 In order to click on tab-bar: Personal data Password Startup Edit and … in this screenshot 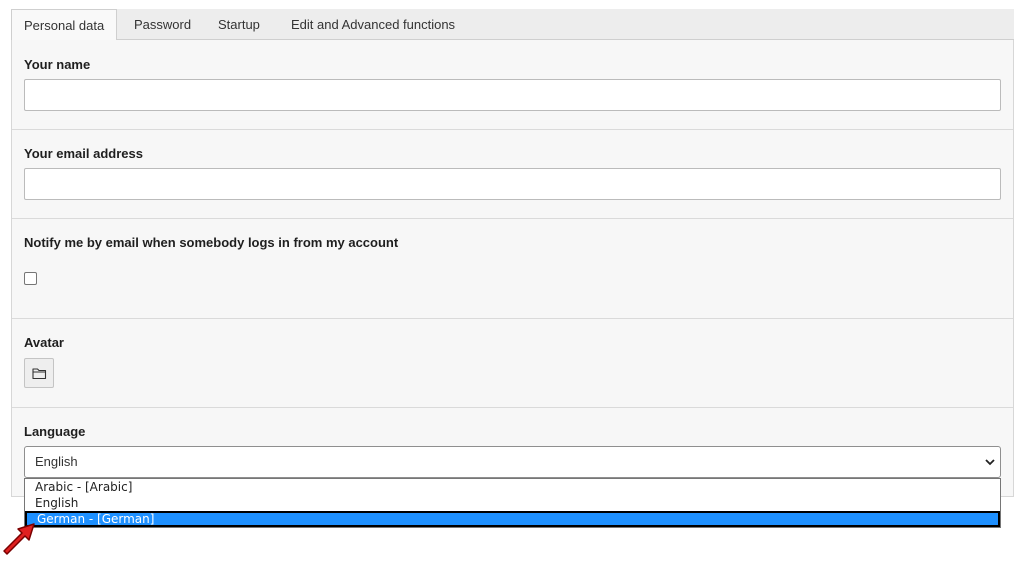, I will do `click(512, 25)`.